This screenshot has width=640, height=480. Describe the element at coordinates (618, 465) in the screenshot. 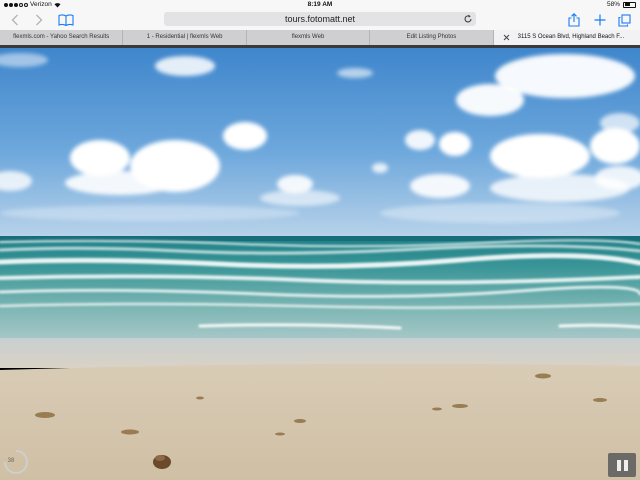

I see `pause-icon` at that location.